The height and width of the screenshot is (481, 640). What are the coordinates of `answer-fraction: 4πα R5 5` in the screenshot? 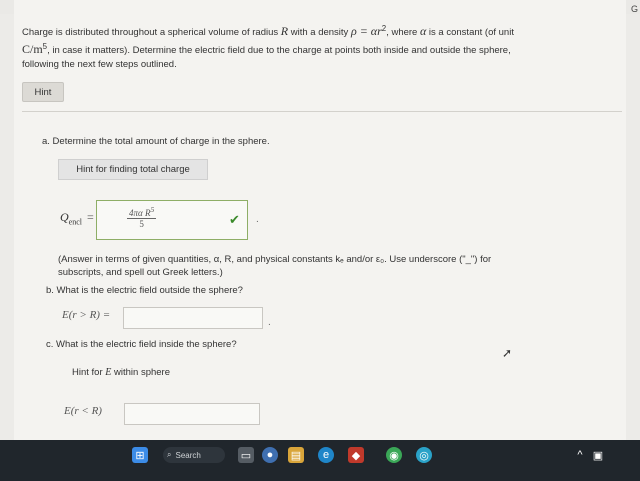 It's located at (142, 217).